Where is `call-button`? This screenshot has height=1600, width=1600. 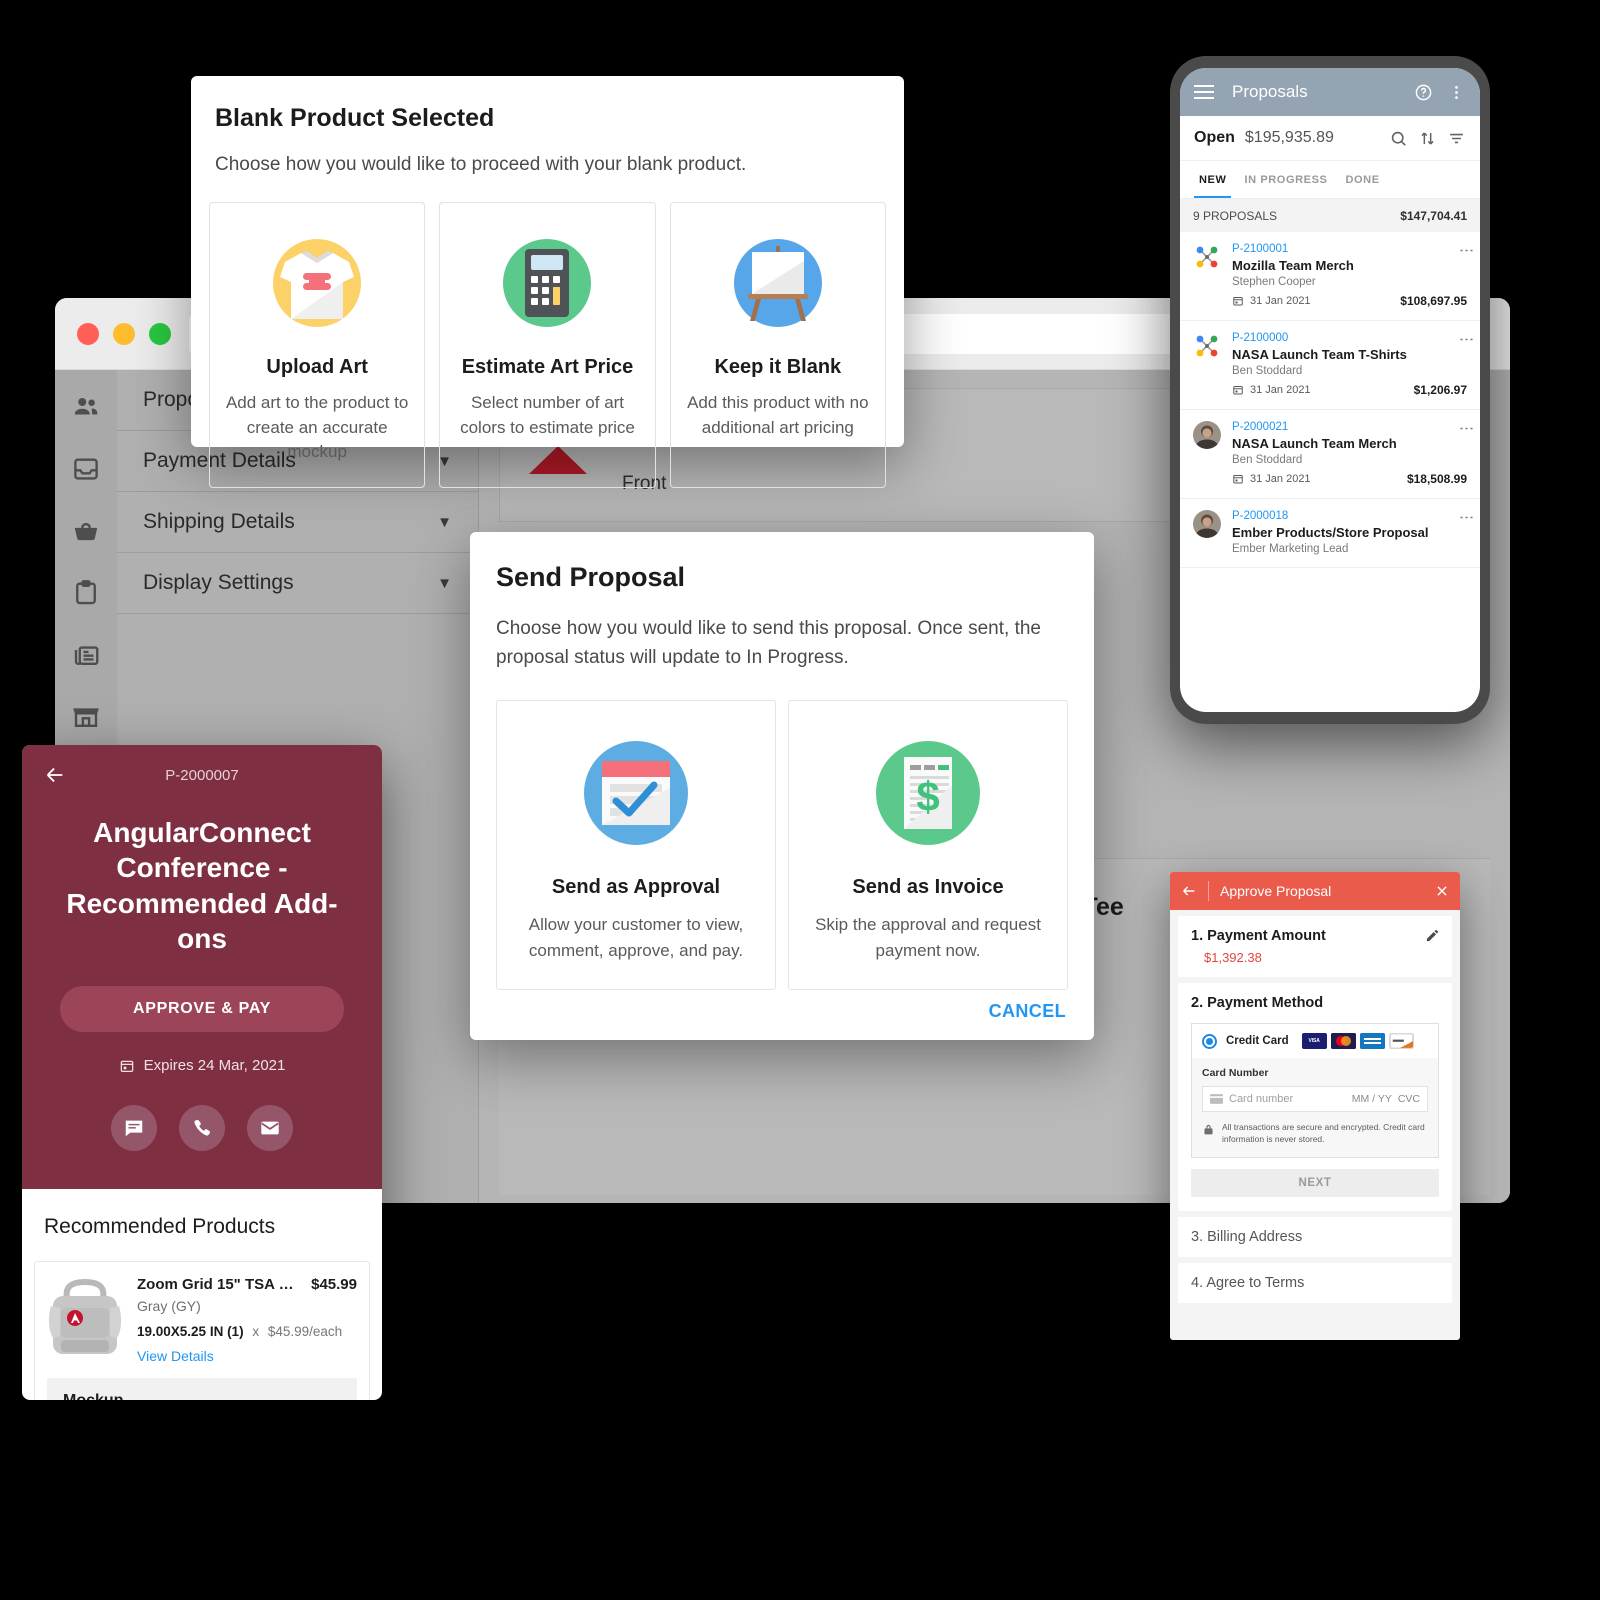 call-button is located at coordinates (202, 1128).